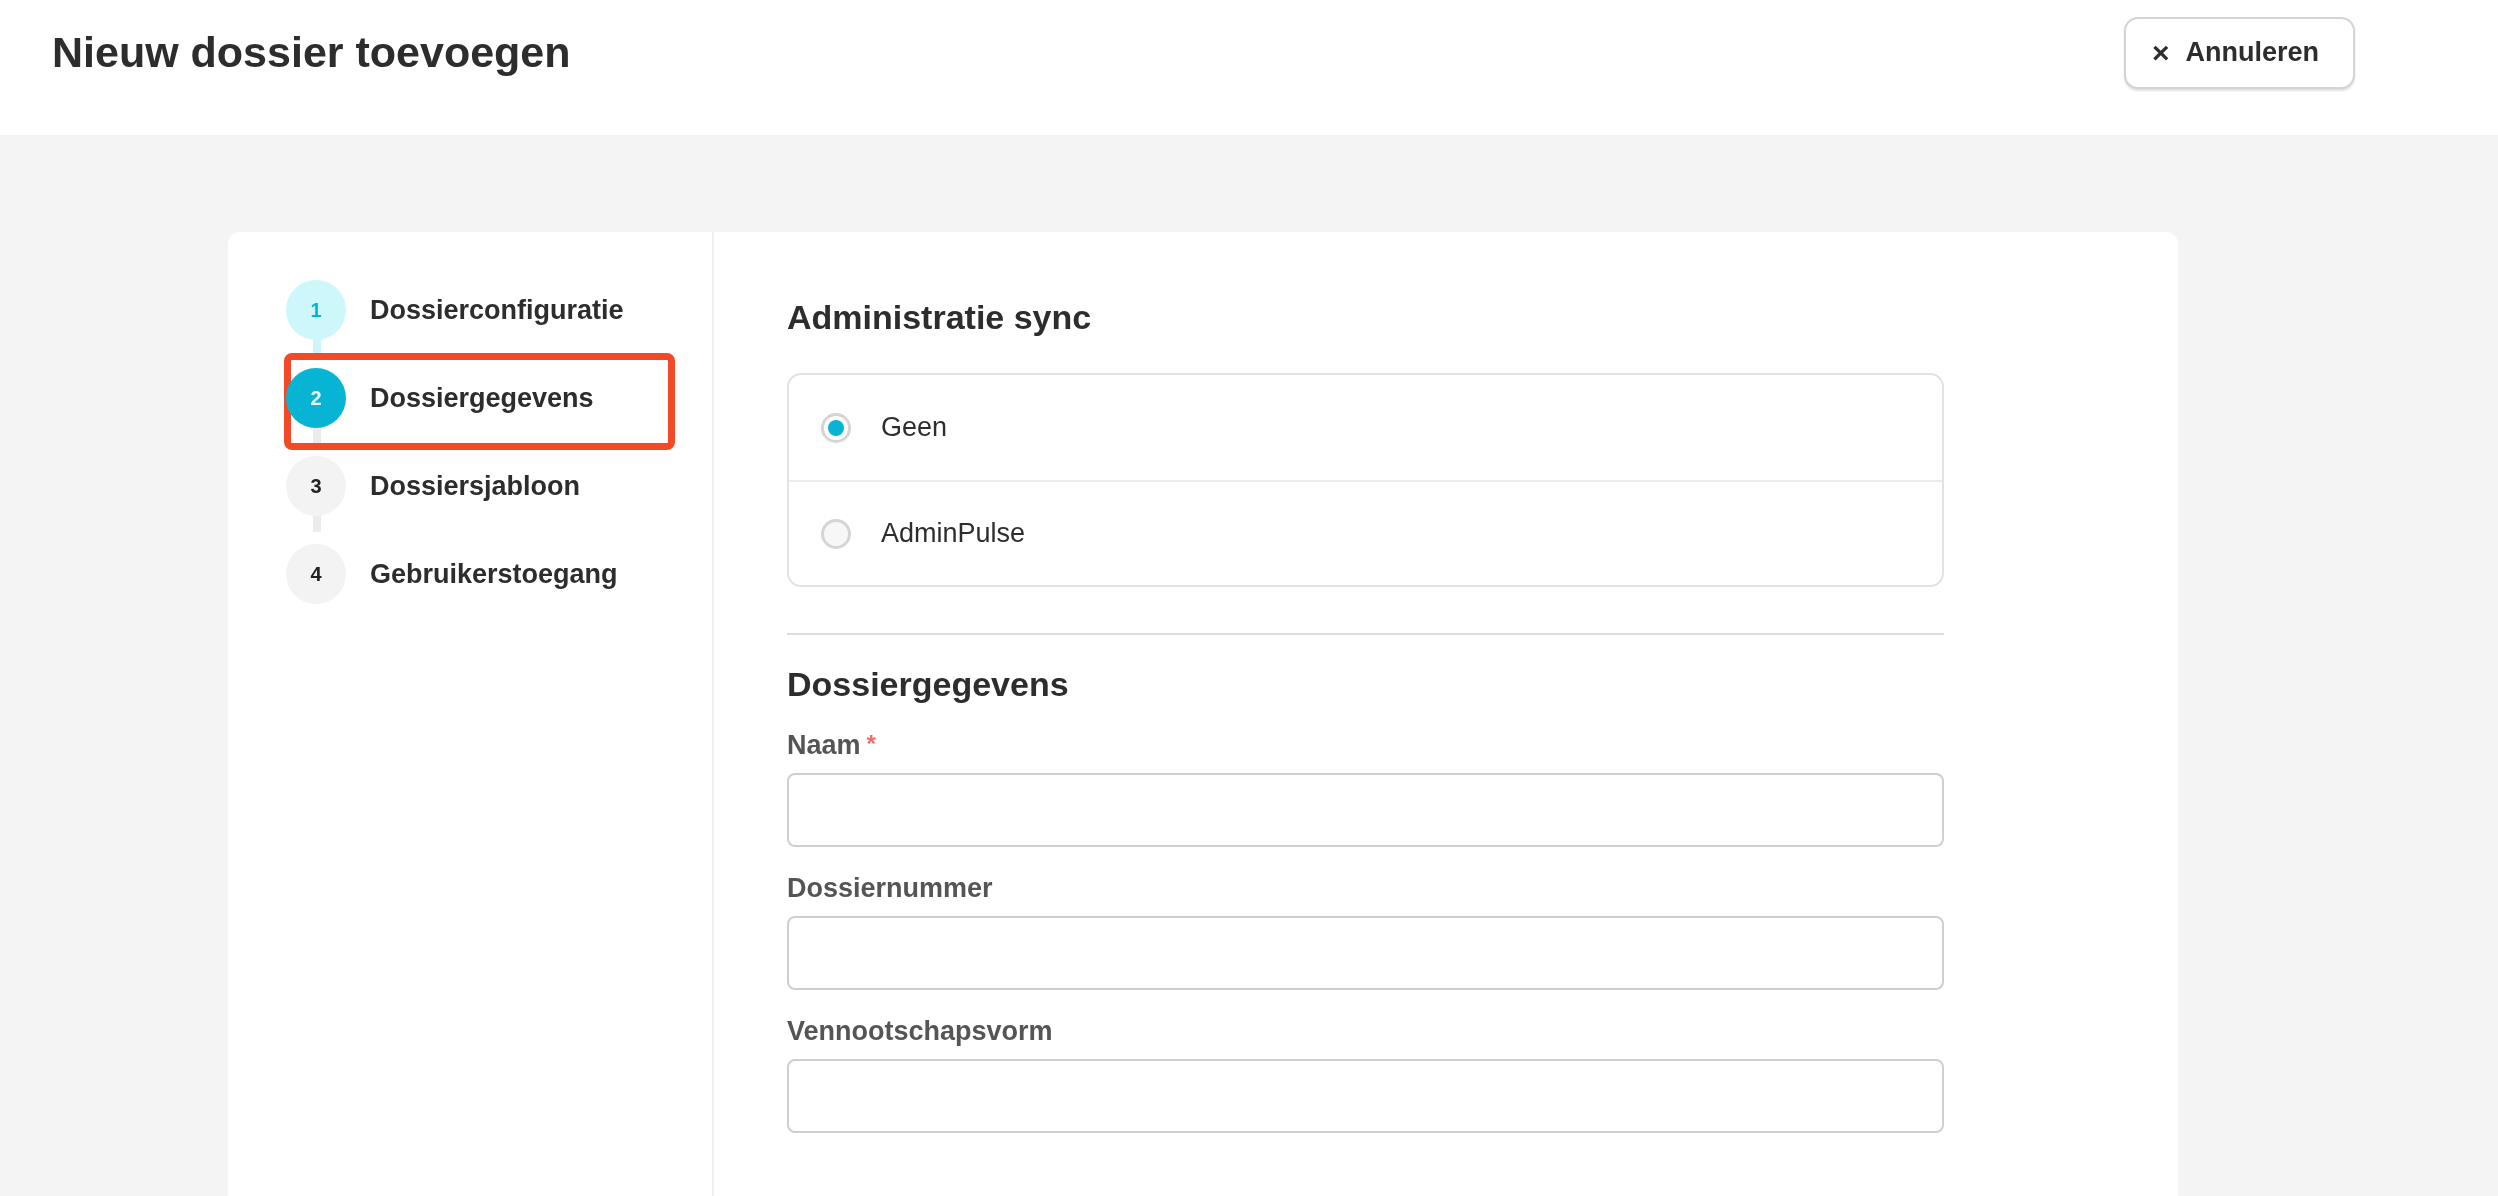  What do you see at coordinates (316, 310) in the screenshot?
I see `step-number: 1` at bounding box center [316, 310].